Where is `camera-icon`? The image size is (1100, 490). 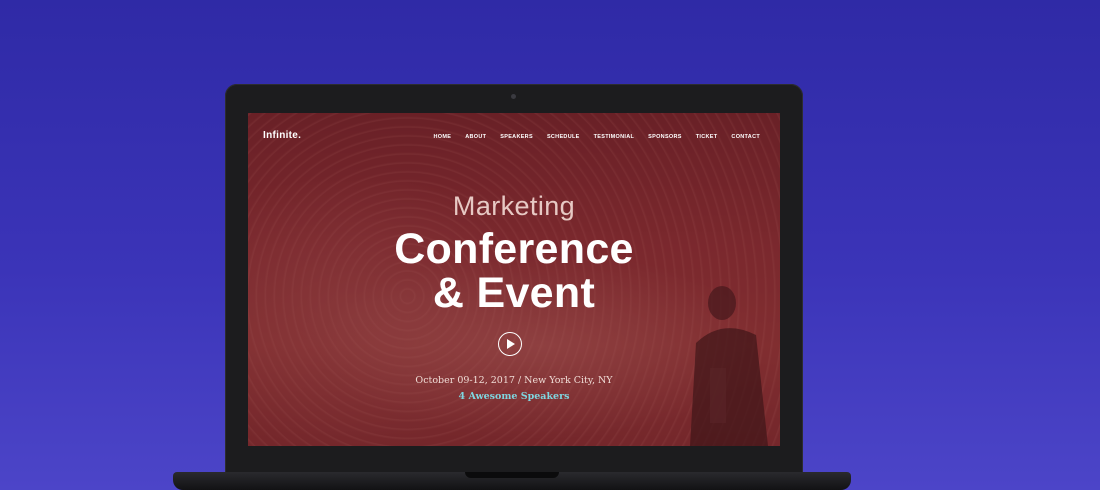
camera-icon is located at coordinates (513, 96).